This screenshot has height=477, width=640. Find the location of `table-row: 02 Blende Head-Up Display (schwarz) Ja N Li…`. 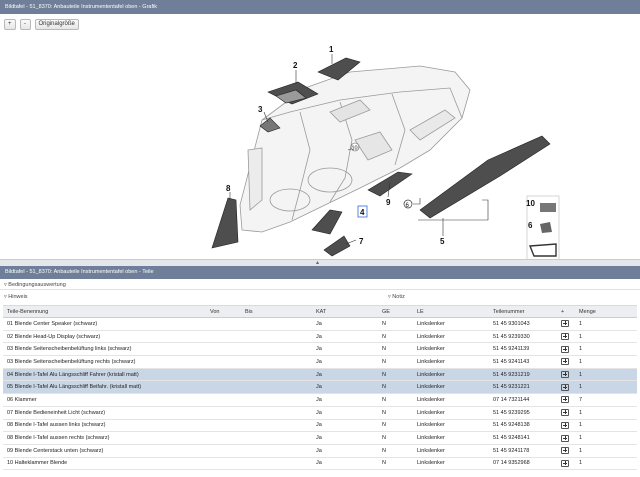

table-row: 02 Blende Head-Up Display (schwarz) Ja N Li… is located at coordinates (320, 337).